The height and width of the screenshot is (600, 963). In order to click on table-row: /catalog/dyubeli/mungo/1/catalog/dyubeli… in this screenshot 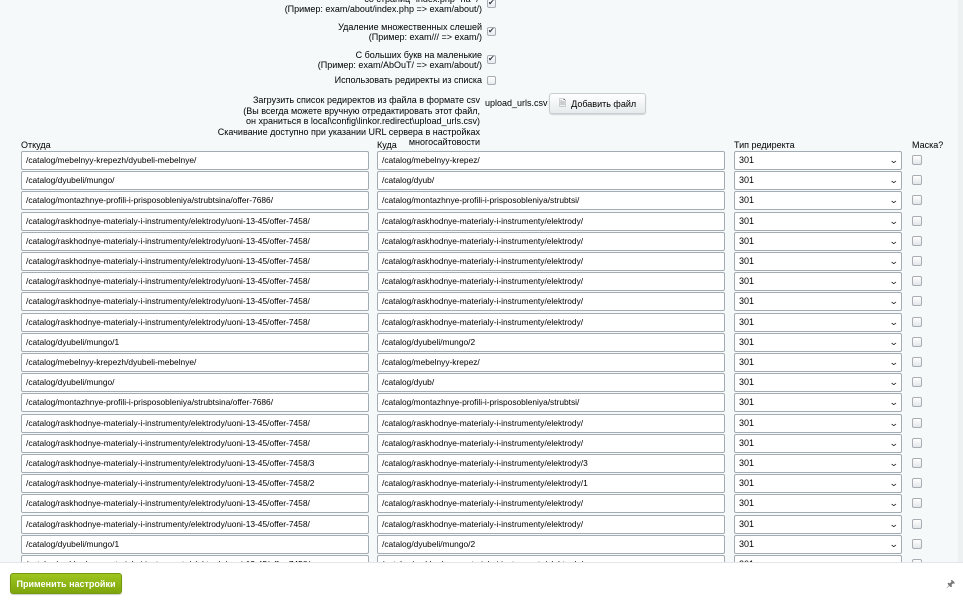, I will do `click(479, 544)`.